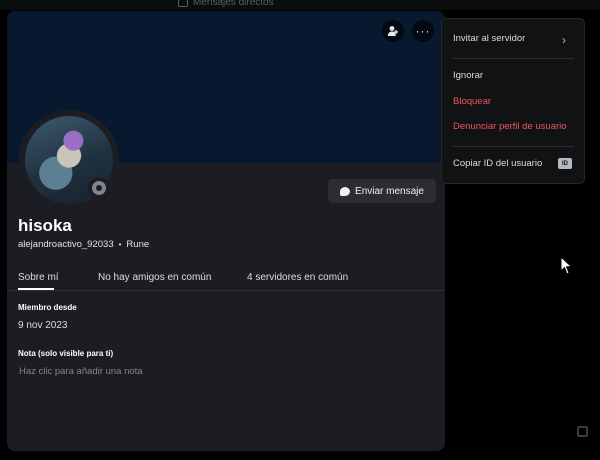 The width and height of the screenshot is (600, 460). I want to click on note-title: Nota (solo visible para ti), so click(66, 353).